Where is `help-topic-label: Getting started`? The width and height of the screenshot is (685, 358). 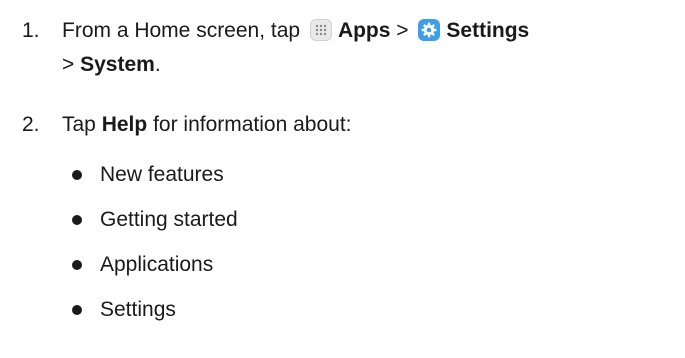
help-topic-label: Getting started is located at coordinates (169, 219).